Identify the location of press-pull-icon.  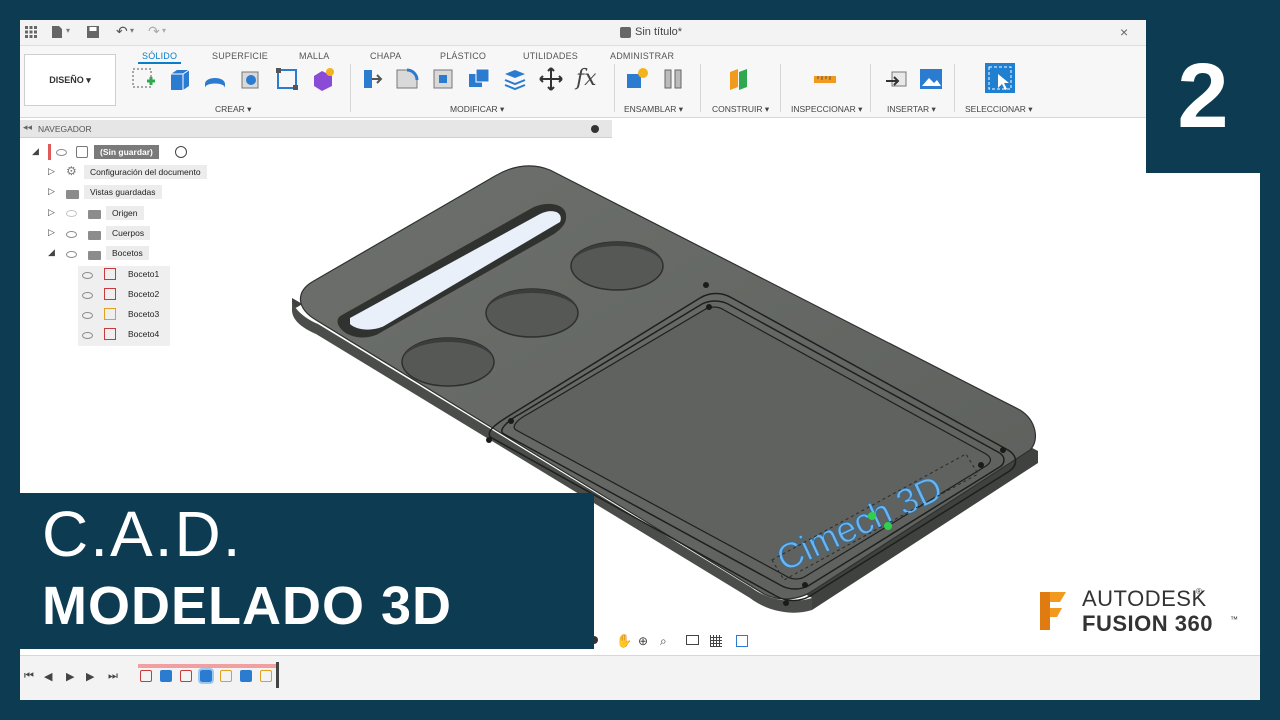
(371, 79).